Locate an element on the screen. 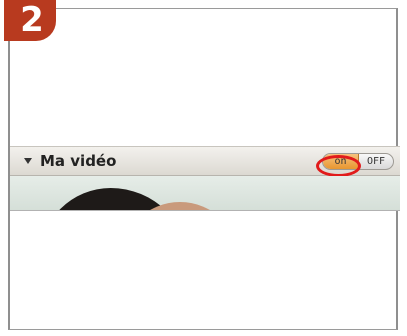 The width and height of the screenshot is (407, 336). video-on-off-toggle: on OFF is located at coordinates (358, 161).